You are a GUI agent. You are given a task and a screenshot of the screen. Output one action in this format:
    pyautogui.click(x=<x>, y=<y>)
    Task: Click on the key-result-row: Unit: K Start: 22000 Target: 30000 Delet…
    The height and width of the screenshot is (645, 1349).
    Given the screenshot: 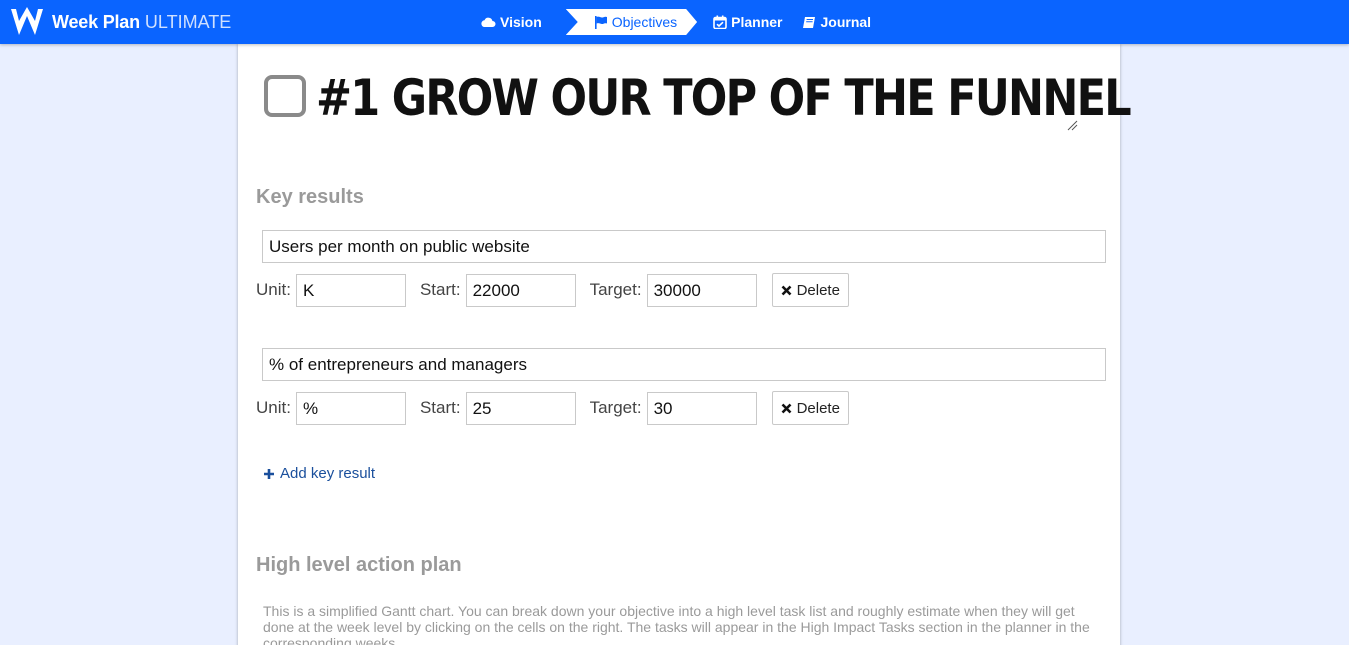 What is the action you would take?
    pyautogui.click(x=552, y=290)
    